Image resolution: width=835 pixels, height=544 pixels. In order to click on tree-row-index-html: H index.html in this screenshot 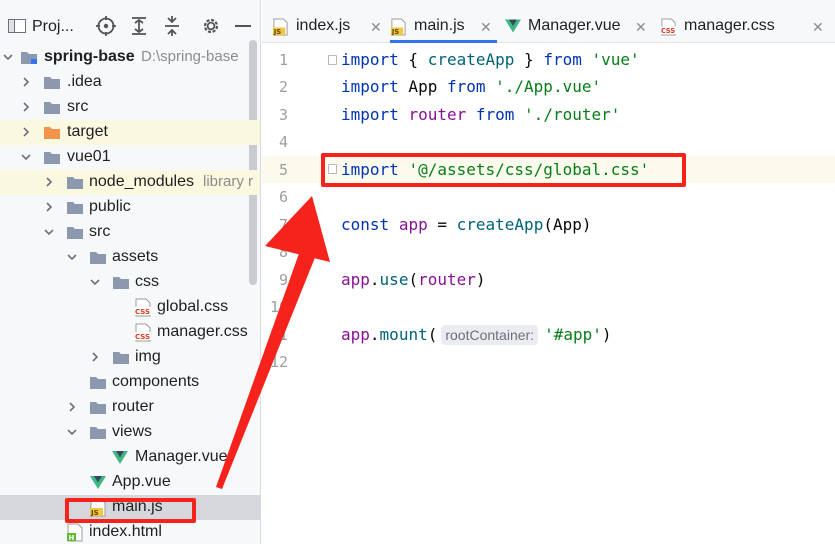, I will do `click(130, 532)`.